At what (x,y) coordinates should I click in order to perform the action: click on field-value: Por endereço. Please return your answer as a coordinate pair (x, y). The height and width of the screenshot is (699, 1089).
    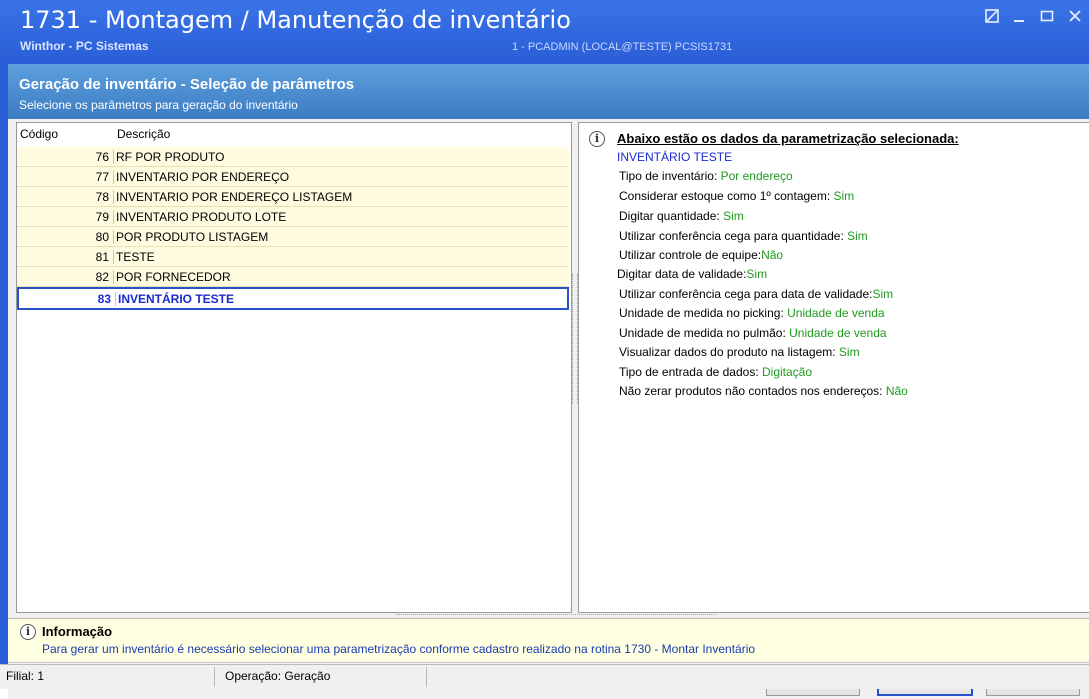
    Looking at the image, I should click on (756, 176).